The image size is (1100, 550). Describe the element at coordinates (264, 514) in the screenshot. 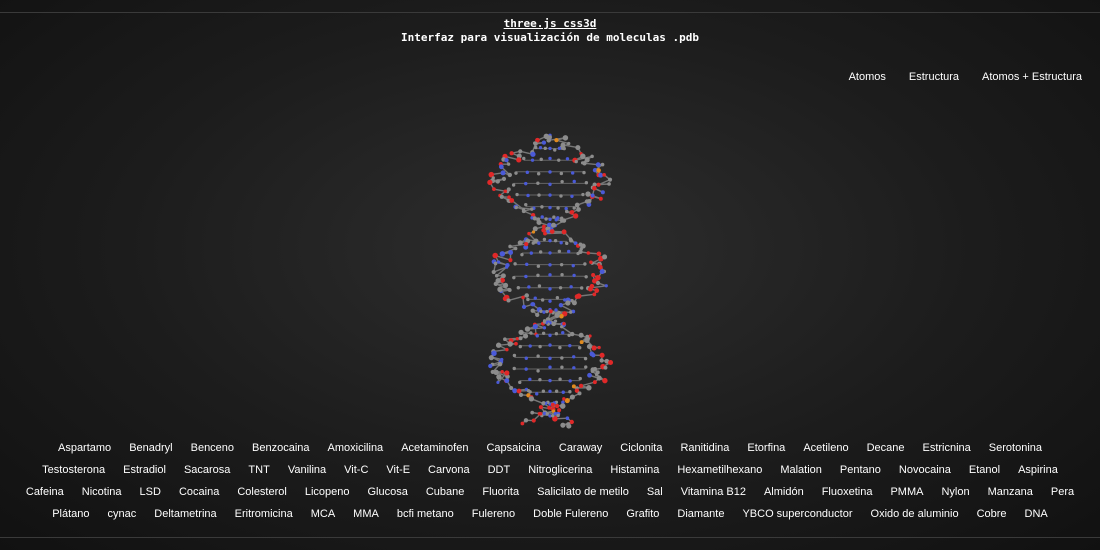

I see `molecule-button: Eritromicina` at that location.